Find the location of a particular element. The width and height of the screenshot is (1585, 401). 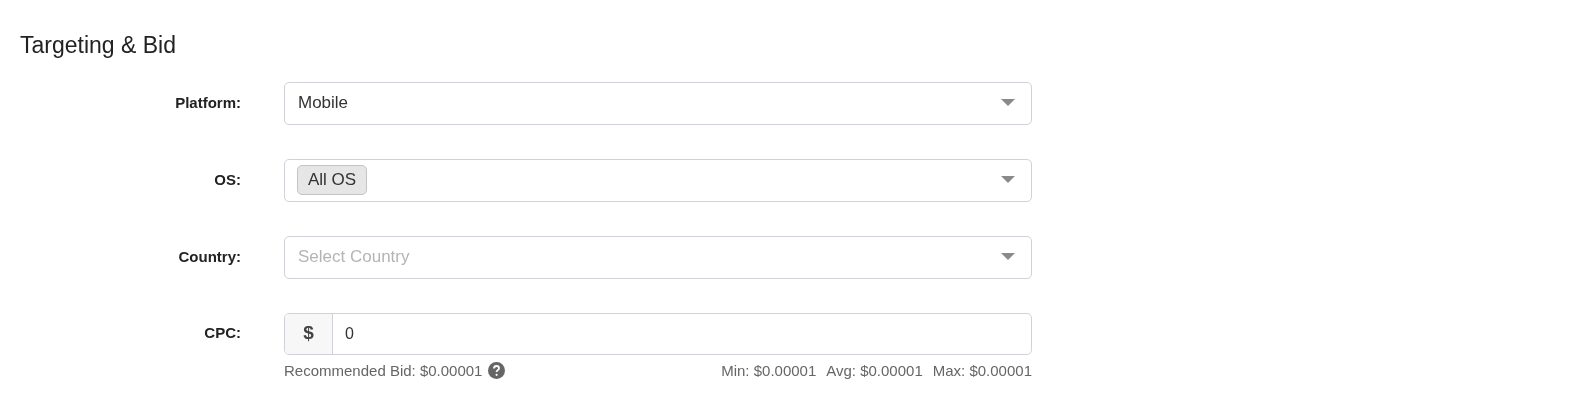

field-label: CPC: is located at coordinates (222, 333).